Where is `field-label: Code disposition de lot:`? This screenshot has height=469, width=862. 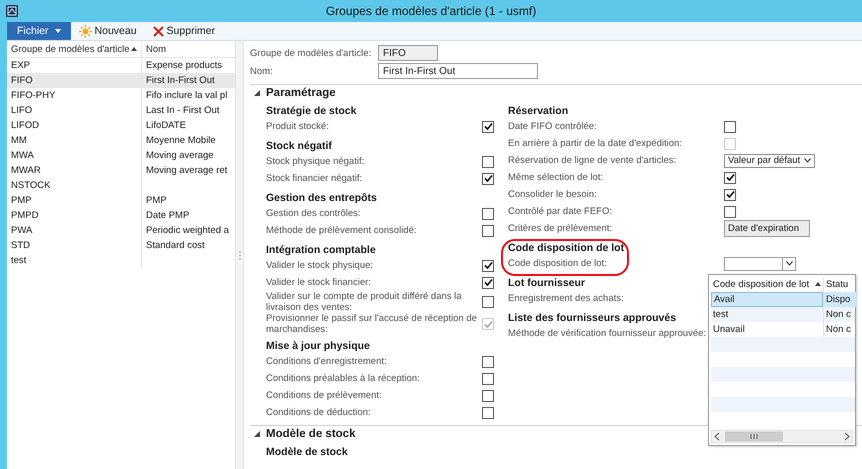 field-label: Code disposition de lot: is located at coordinates (557, 263).